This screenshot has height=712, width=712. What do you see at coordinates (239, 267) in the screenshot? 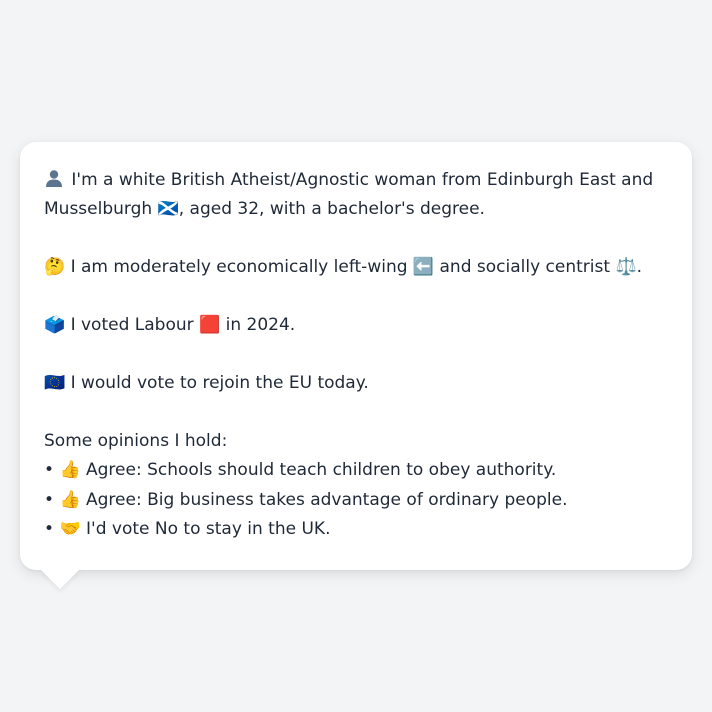
I see `politics-text-a: I am moderately economically left-wing` at bounding box center [239, 267].